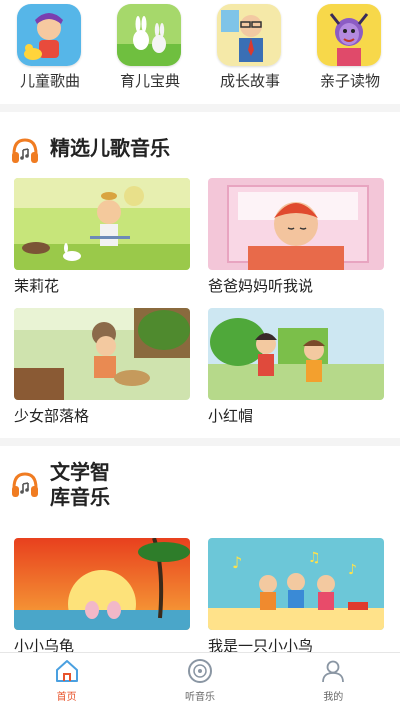 Image resolution: width=400 pixels, height=711 pixels. I want to click on song-card: 爸爸妈妈听我说, so click(296, 236).